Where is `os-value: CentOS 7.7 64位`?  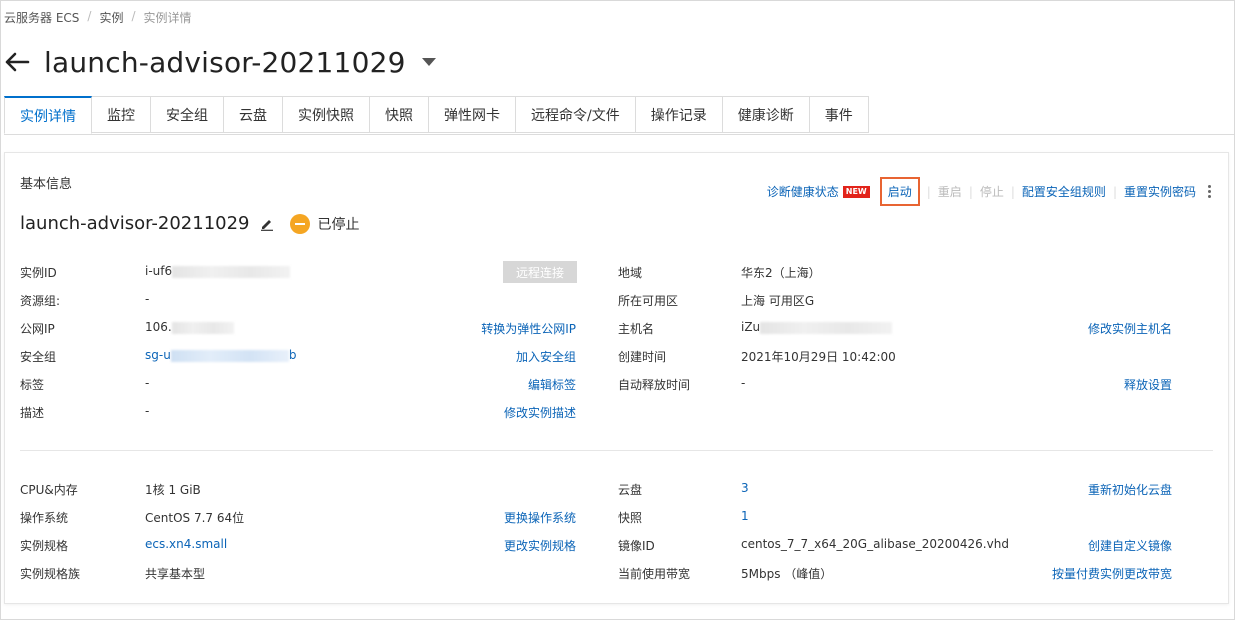 os-value: CentOS 7.7 64位 is located at coordinates (195, 518).